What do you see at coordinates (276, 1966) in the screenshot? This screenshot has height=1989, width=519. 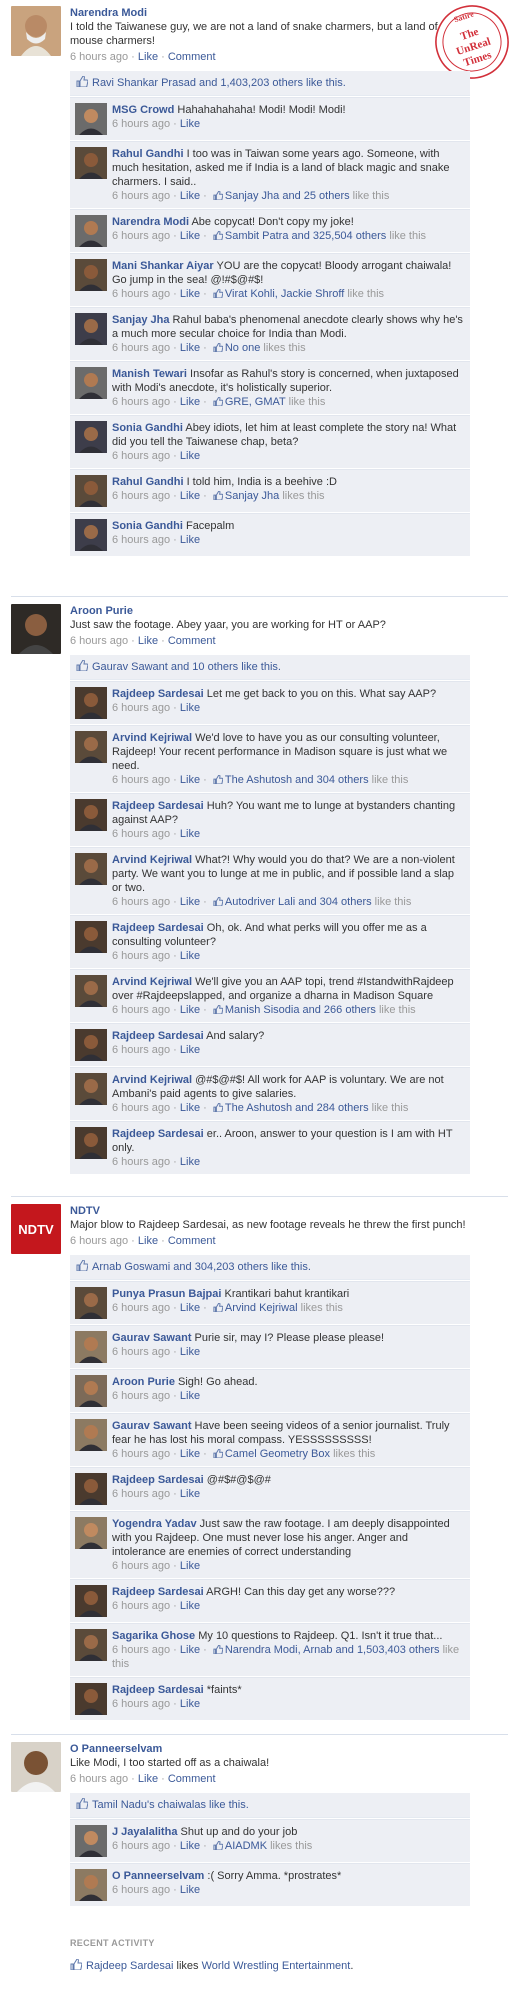 I see `activity-object-link: World Wrestling Entertainment` at bounding box center [276, 1966].